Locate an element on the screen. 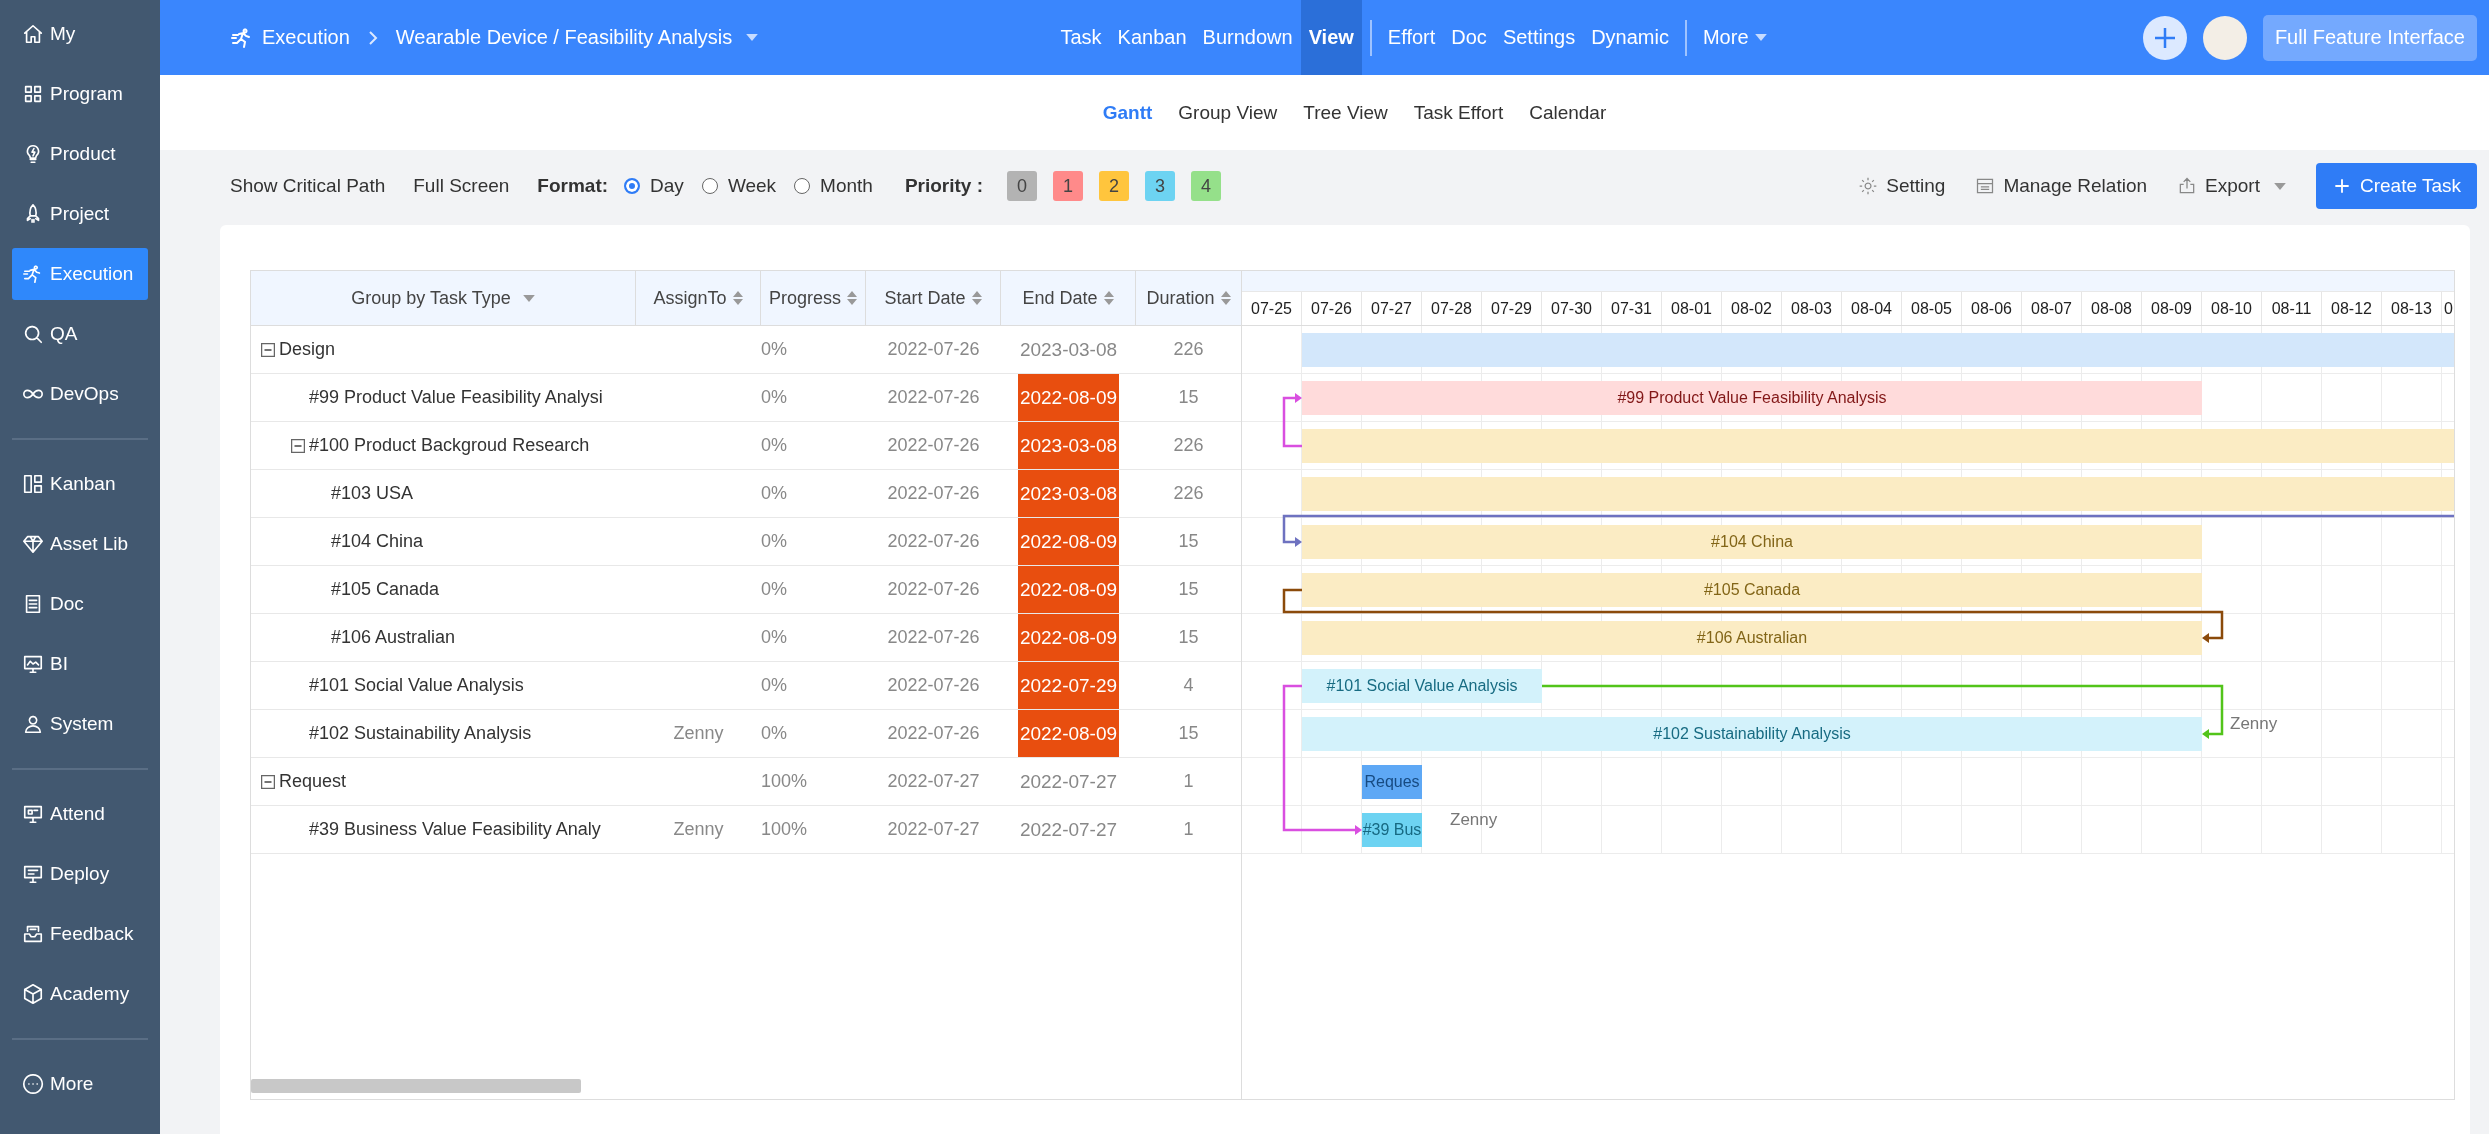 This screenshot has height=1134, width=2489. table-cell: 226 is located at coordinates (1188, 493).